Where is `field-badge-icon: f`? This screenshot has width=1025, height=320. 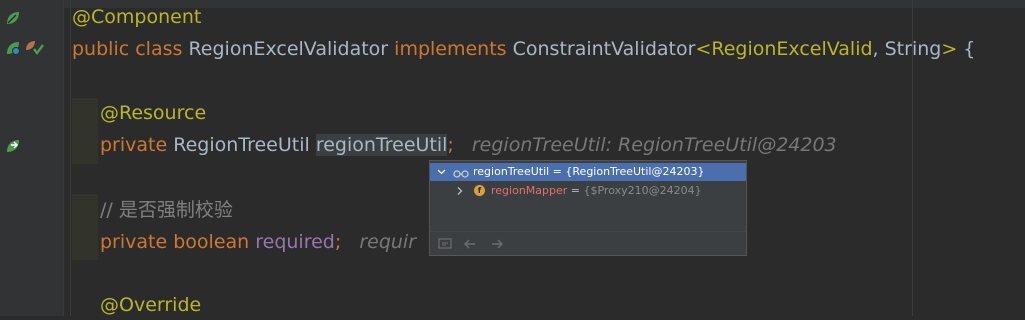
field-badge-icon: f is located at coordinates (479, 190).